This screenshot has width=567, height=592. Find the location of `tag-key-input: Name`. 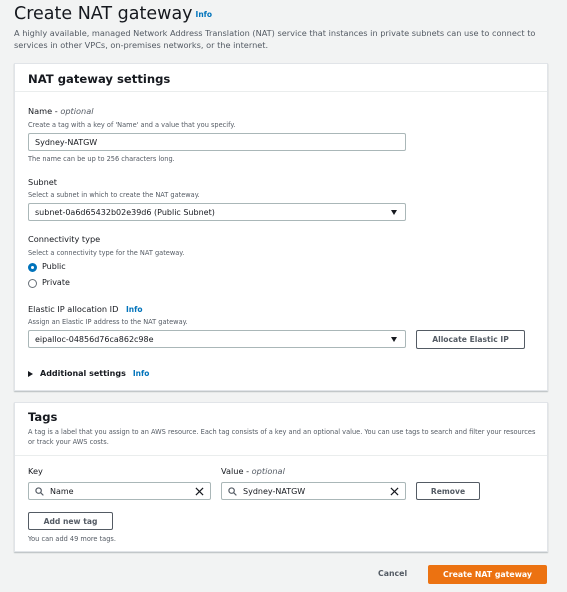

tag-key-input: Name is located at coordinates (119, 491).